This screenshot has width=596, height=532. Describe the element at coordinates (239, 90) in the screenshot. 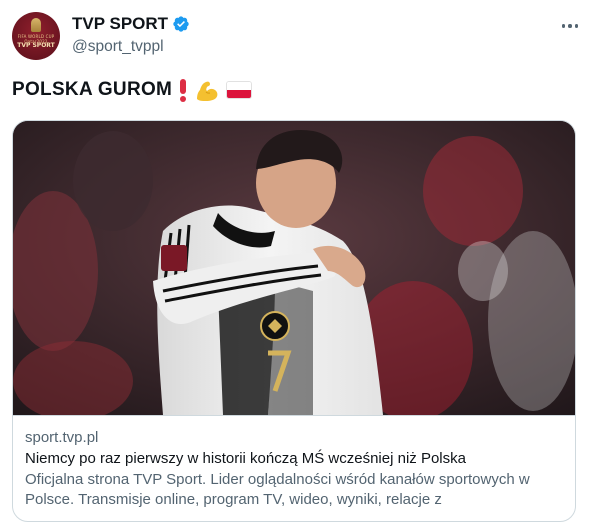

I see `poland-flag-emoji` at that location.